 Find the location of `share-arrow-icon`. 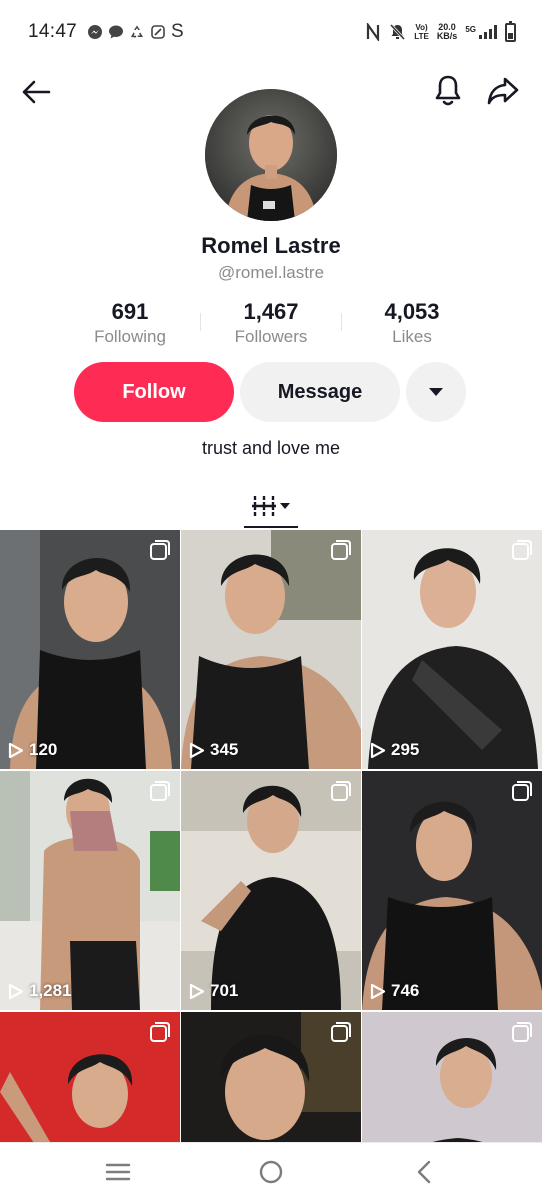

share-arrow-icon is located at coordinates (503, 91).